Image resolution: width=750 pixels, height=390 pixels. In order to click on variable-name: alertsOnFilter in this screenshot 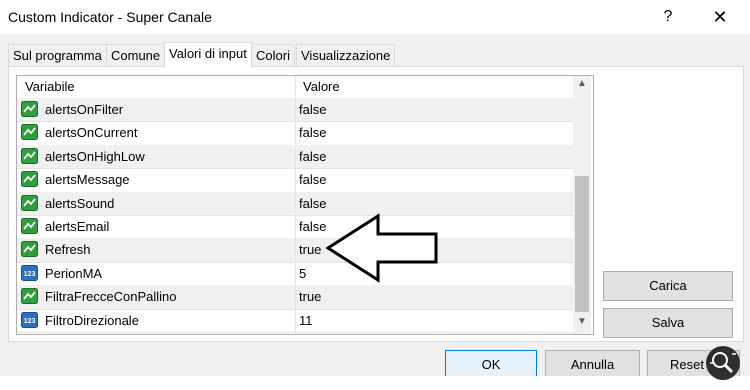, I will do `click(84, 109)`.